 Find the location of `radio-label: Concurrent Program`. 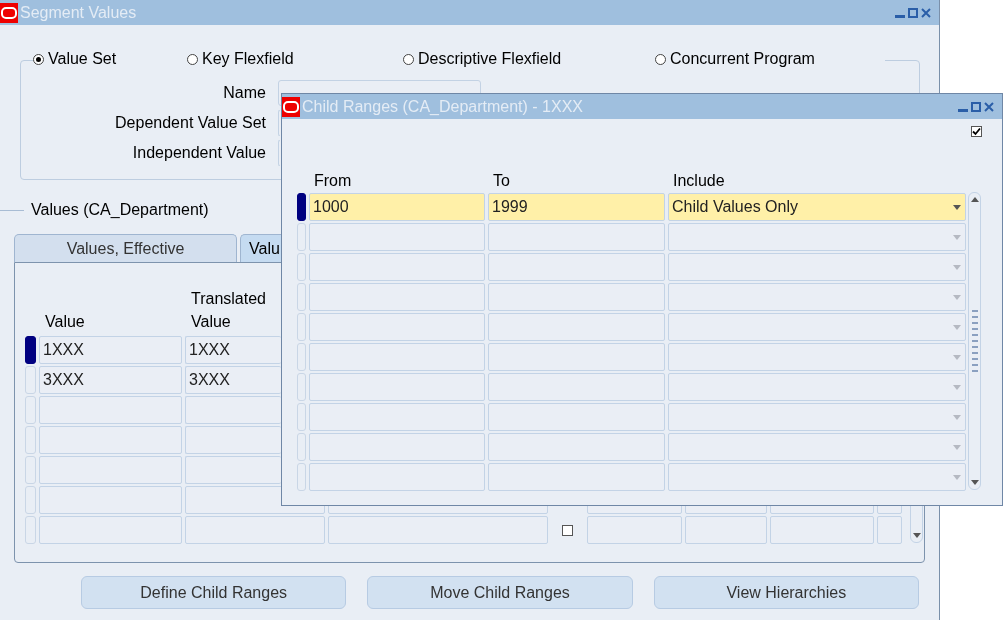

radio-label: Concurrent Program is located at coordinates (742, 59).